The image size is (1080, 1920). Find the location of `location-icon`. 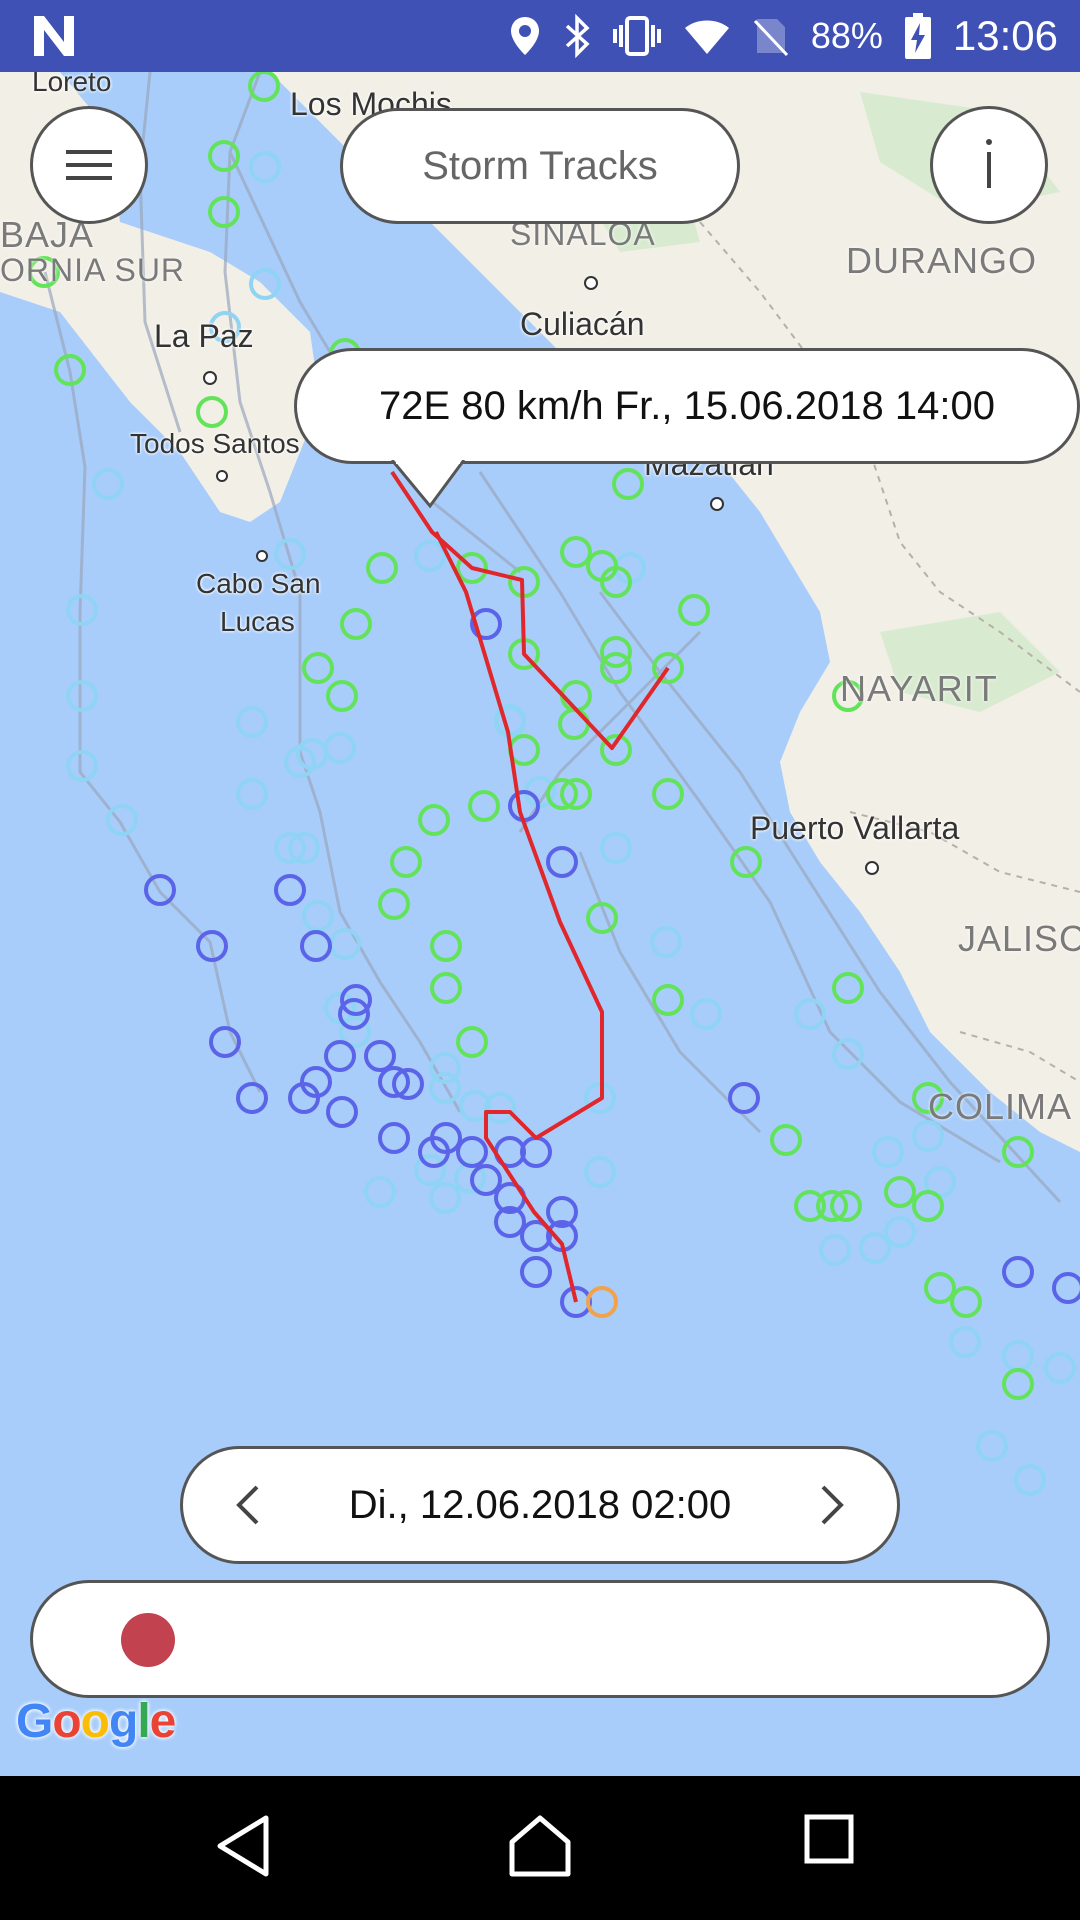

location-icon is located at coordinates (525, 36).